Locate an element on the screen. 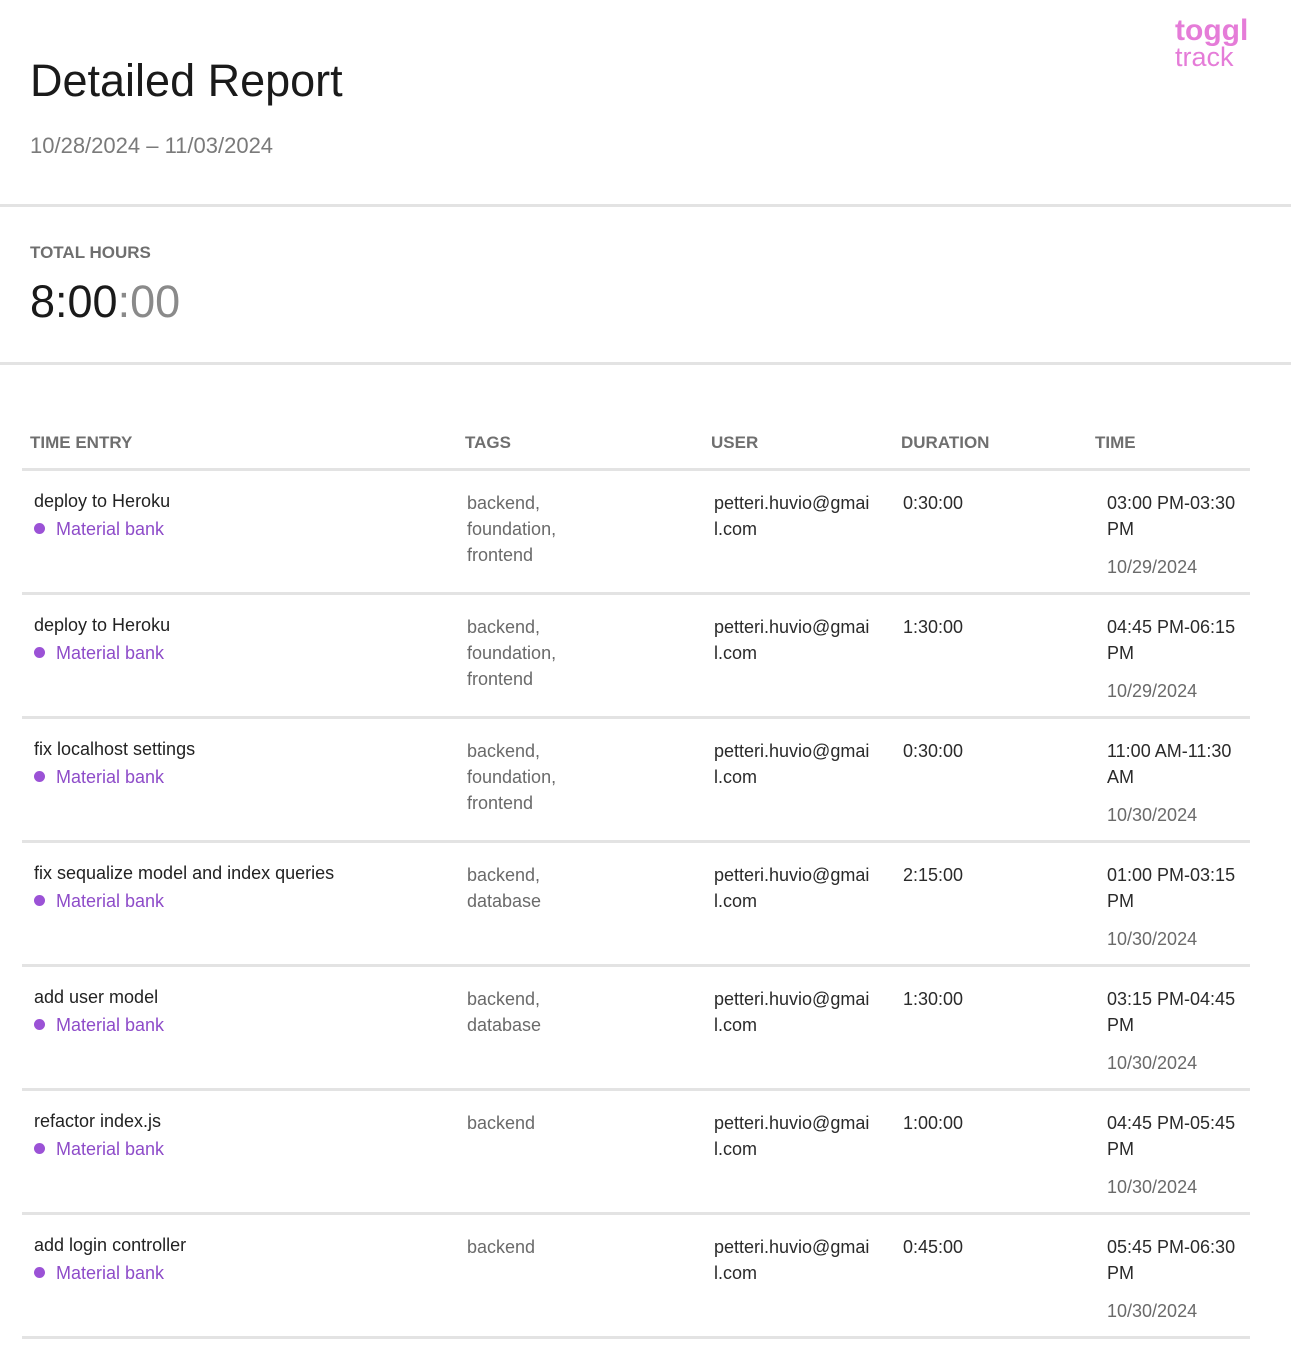 The height and width of the screenshot is (1351, 1300). entry-time-range: 04:45 PM-05:45 PM is located at coordinates (1171, 1136).